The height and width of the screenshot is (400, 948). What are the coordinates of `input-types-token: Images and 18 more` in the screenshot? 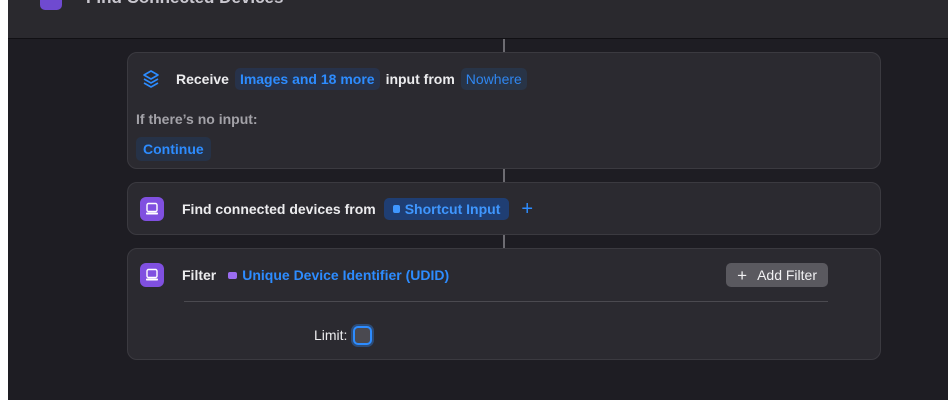 It's located at (307, 79).